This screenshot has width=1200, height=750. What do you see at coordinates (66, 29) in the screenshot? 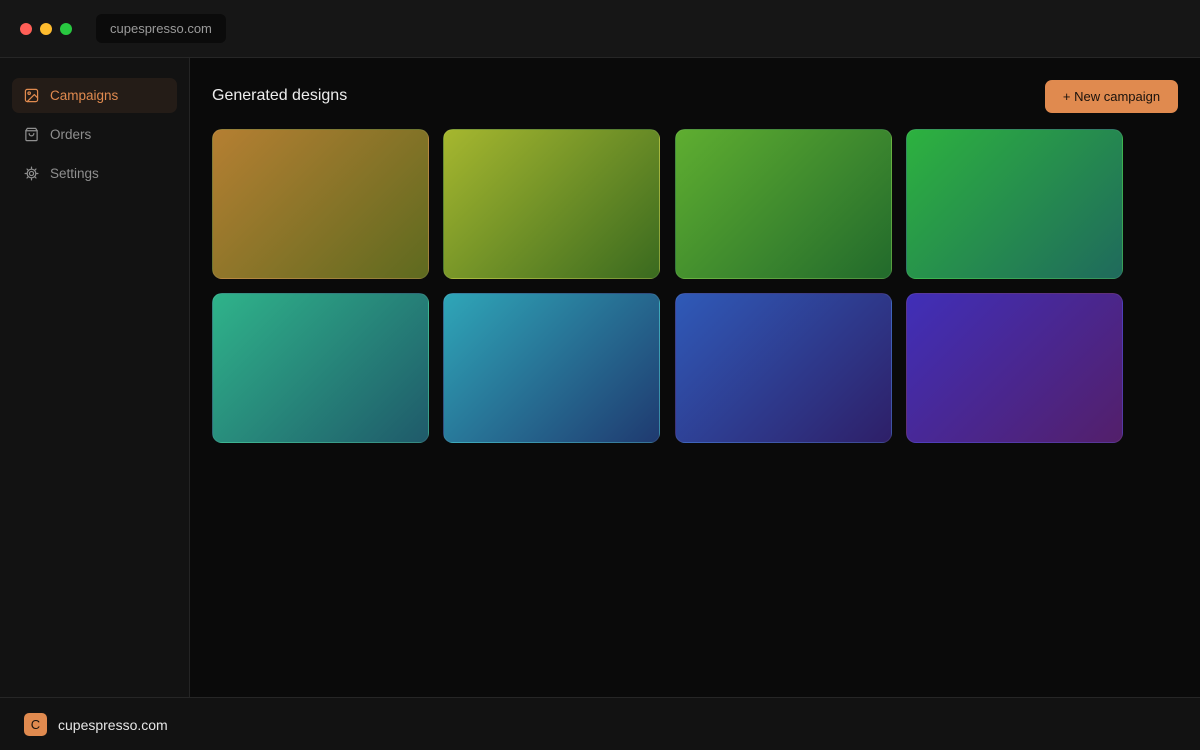
I see `maximize-window-button` at bounding box center [66, 29].